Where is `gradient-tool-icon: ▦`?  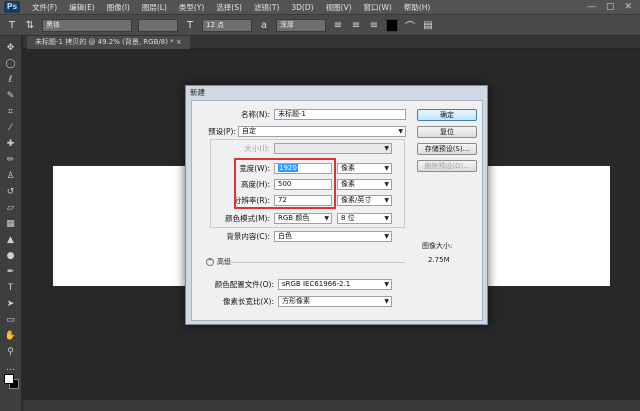 gradient-tool-icon: ▦ is located at coordinates (11, 224).